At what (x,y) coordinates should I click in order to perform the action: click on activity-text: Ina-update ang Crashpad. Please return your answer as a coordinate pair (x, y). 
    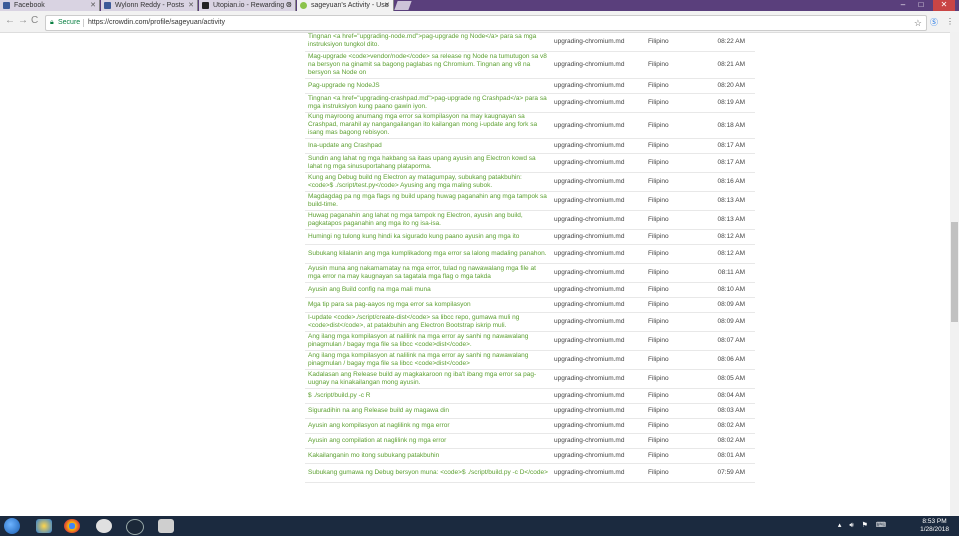
    Looking at the image, I should click on (428, 146).